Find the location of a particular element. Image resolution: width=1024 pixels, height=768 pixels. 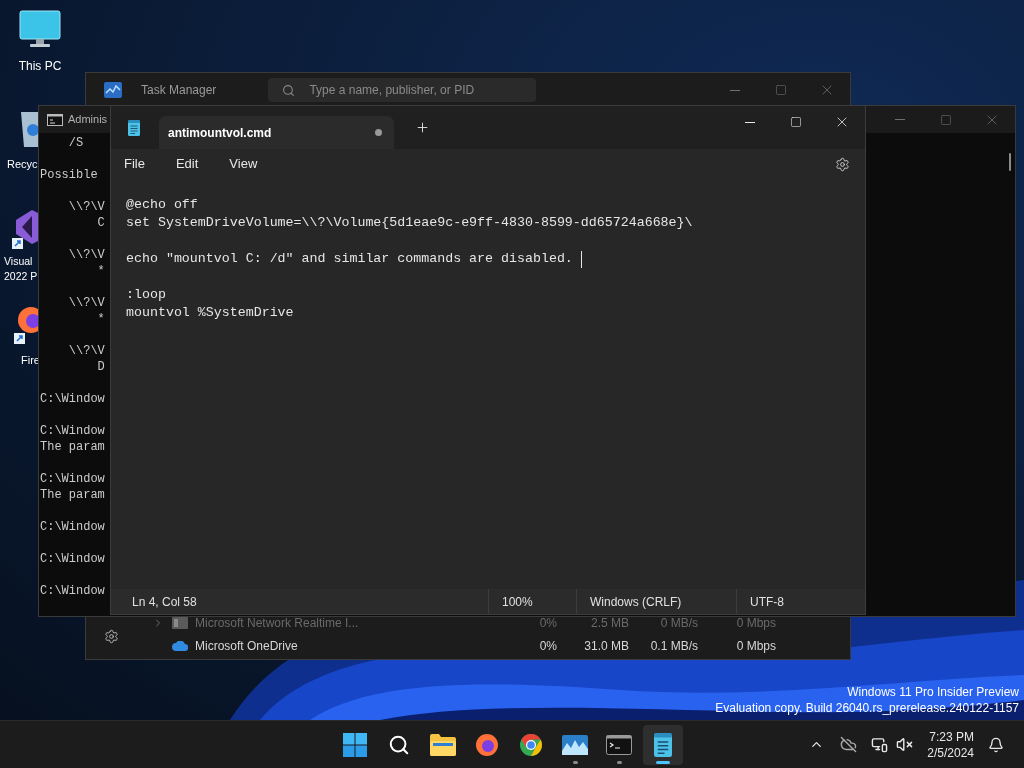

status-text: 100% is located at coordinates (517, 602).